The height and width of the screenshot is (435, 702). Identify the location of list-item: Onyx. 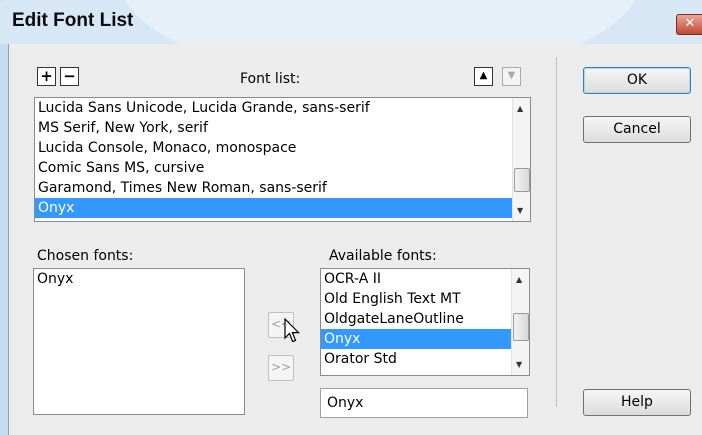
(139, 279).